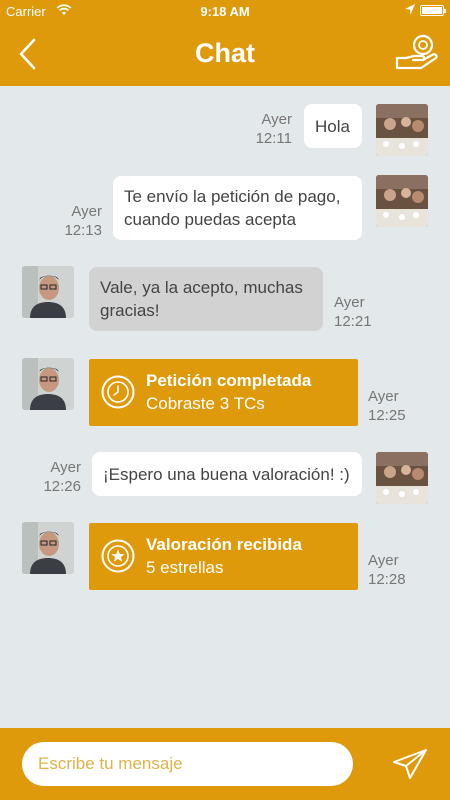  I want to click on paper-plane-icon, so click(410, 764).